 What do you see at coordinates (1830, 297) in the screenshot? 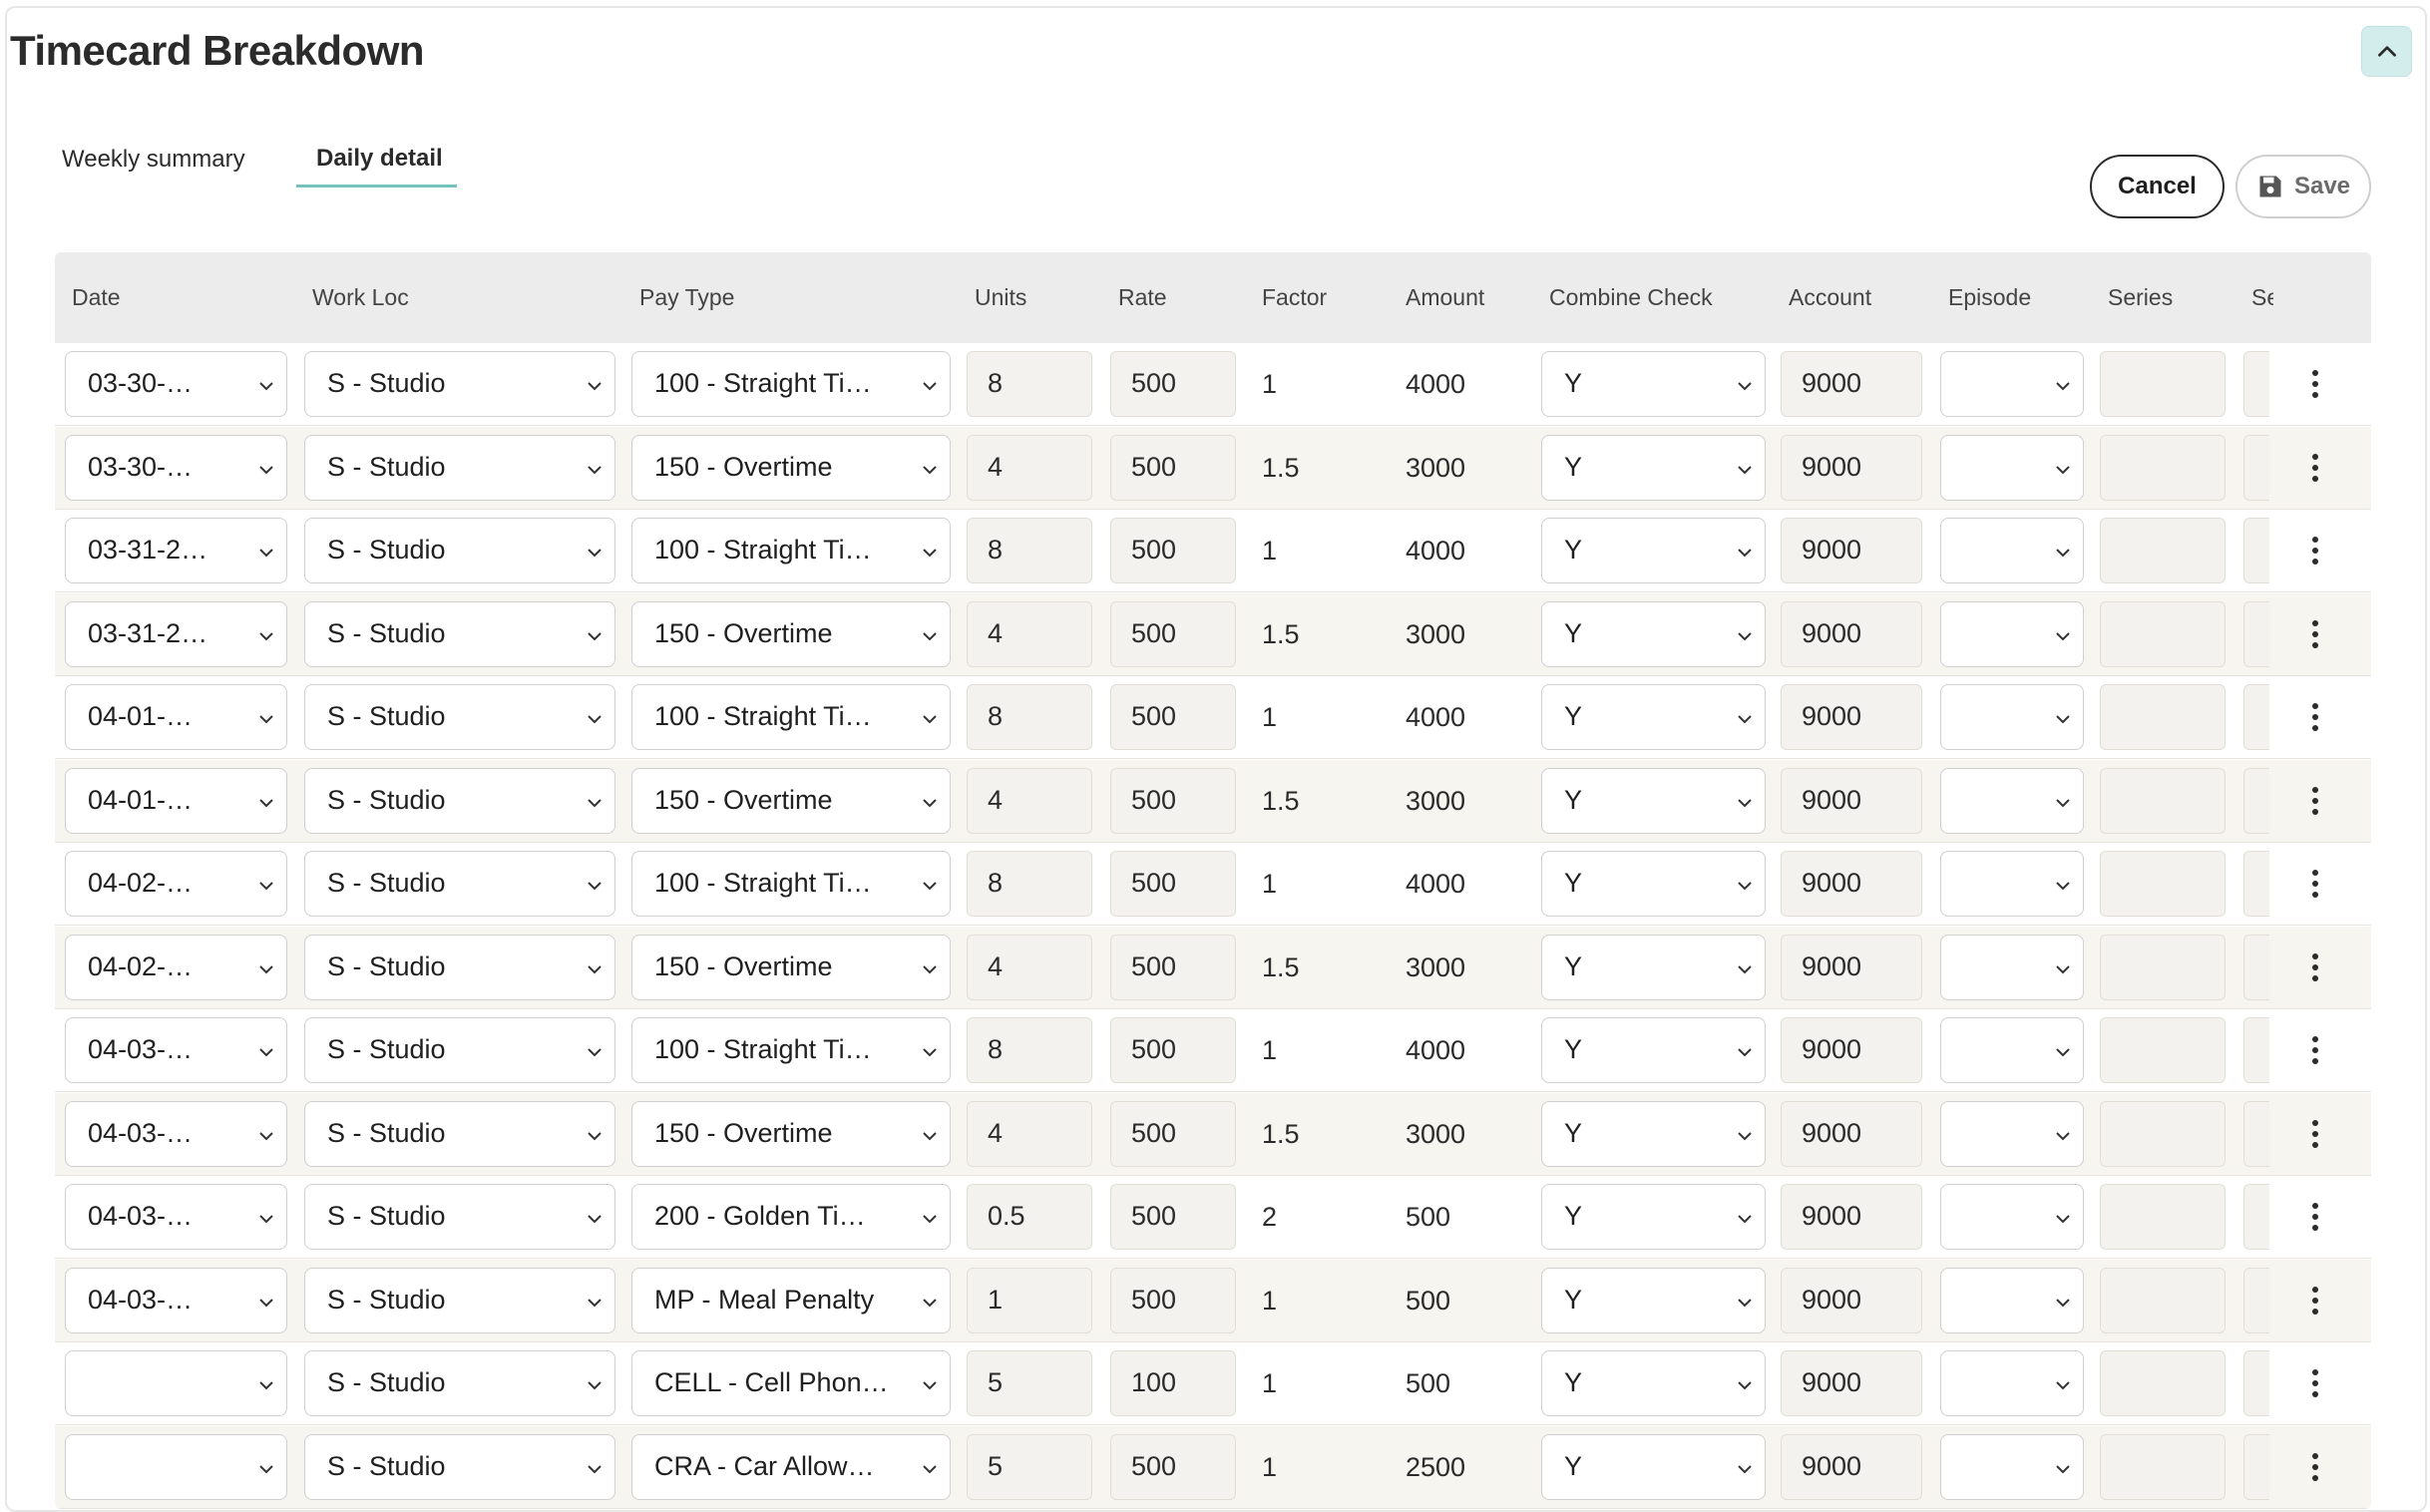
I see `column-header-account: Account` at bounding box center [1830, 297].